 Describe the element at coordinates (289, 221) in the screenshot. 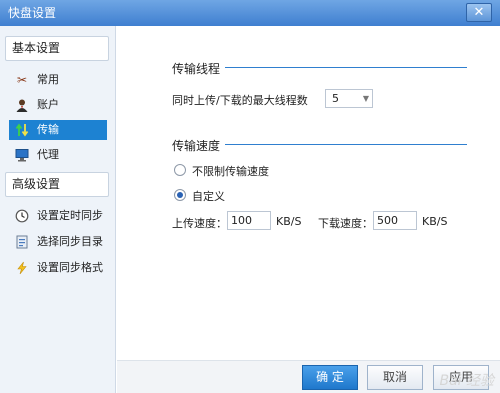

I see `upload-speed-unit: KB/S` at that location.